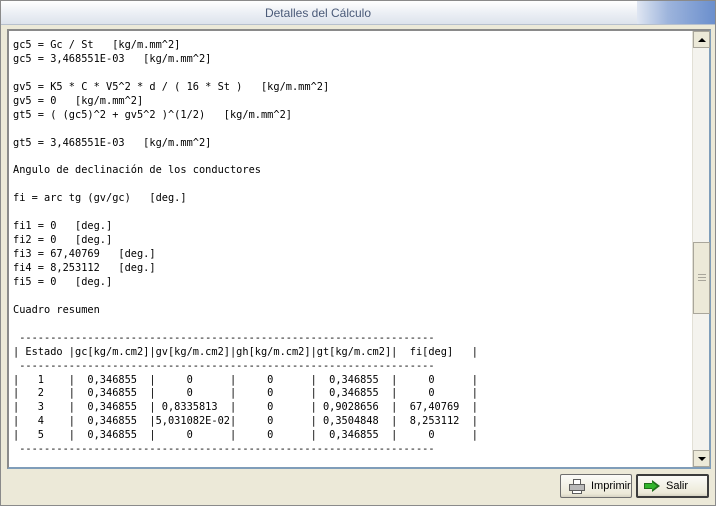 The image size is (716, 506). Describe the element at coordinates (577, 486) in the screenshot. I see `printer-icon` at that location.